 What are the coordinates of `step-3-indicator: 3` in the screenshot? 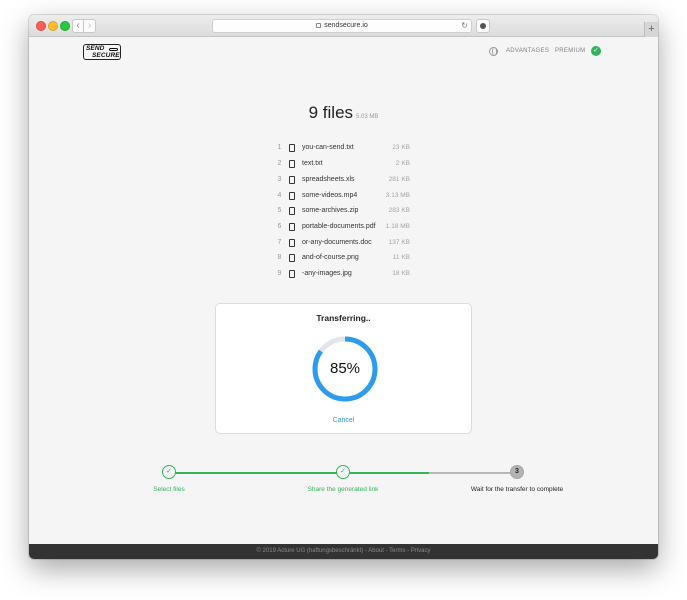 It's located at (517, 472).